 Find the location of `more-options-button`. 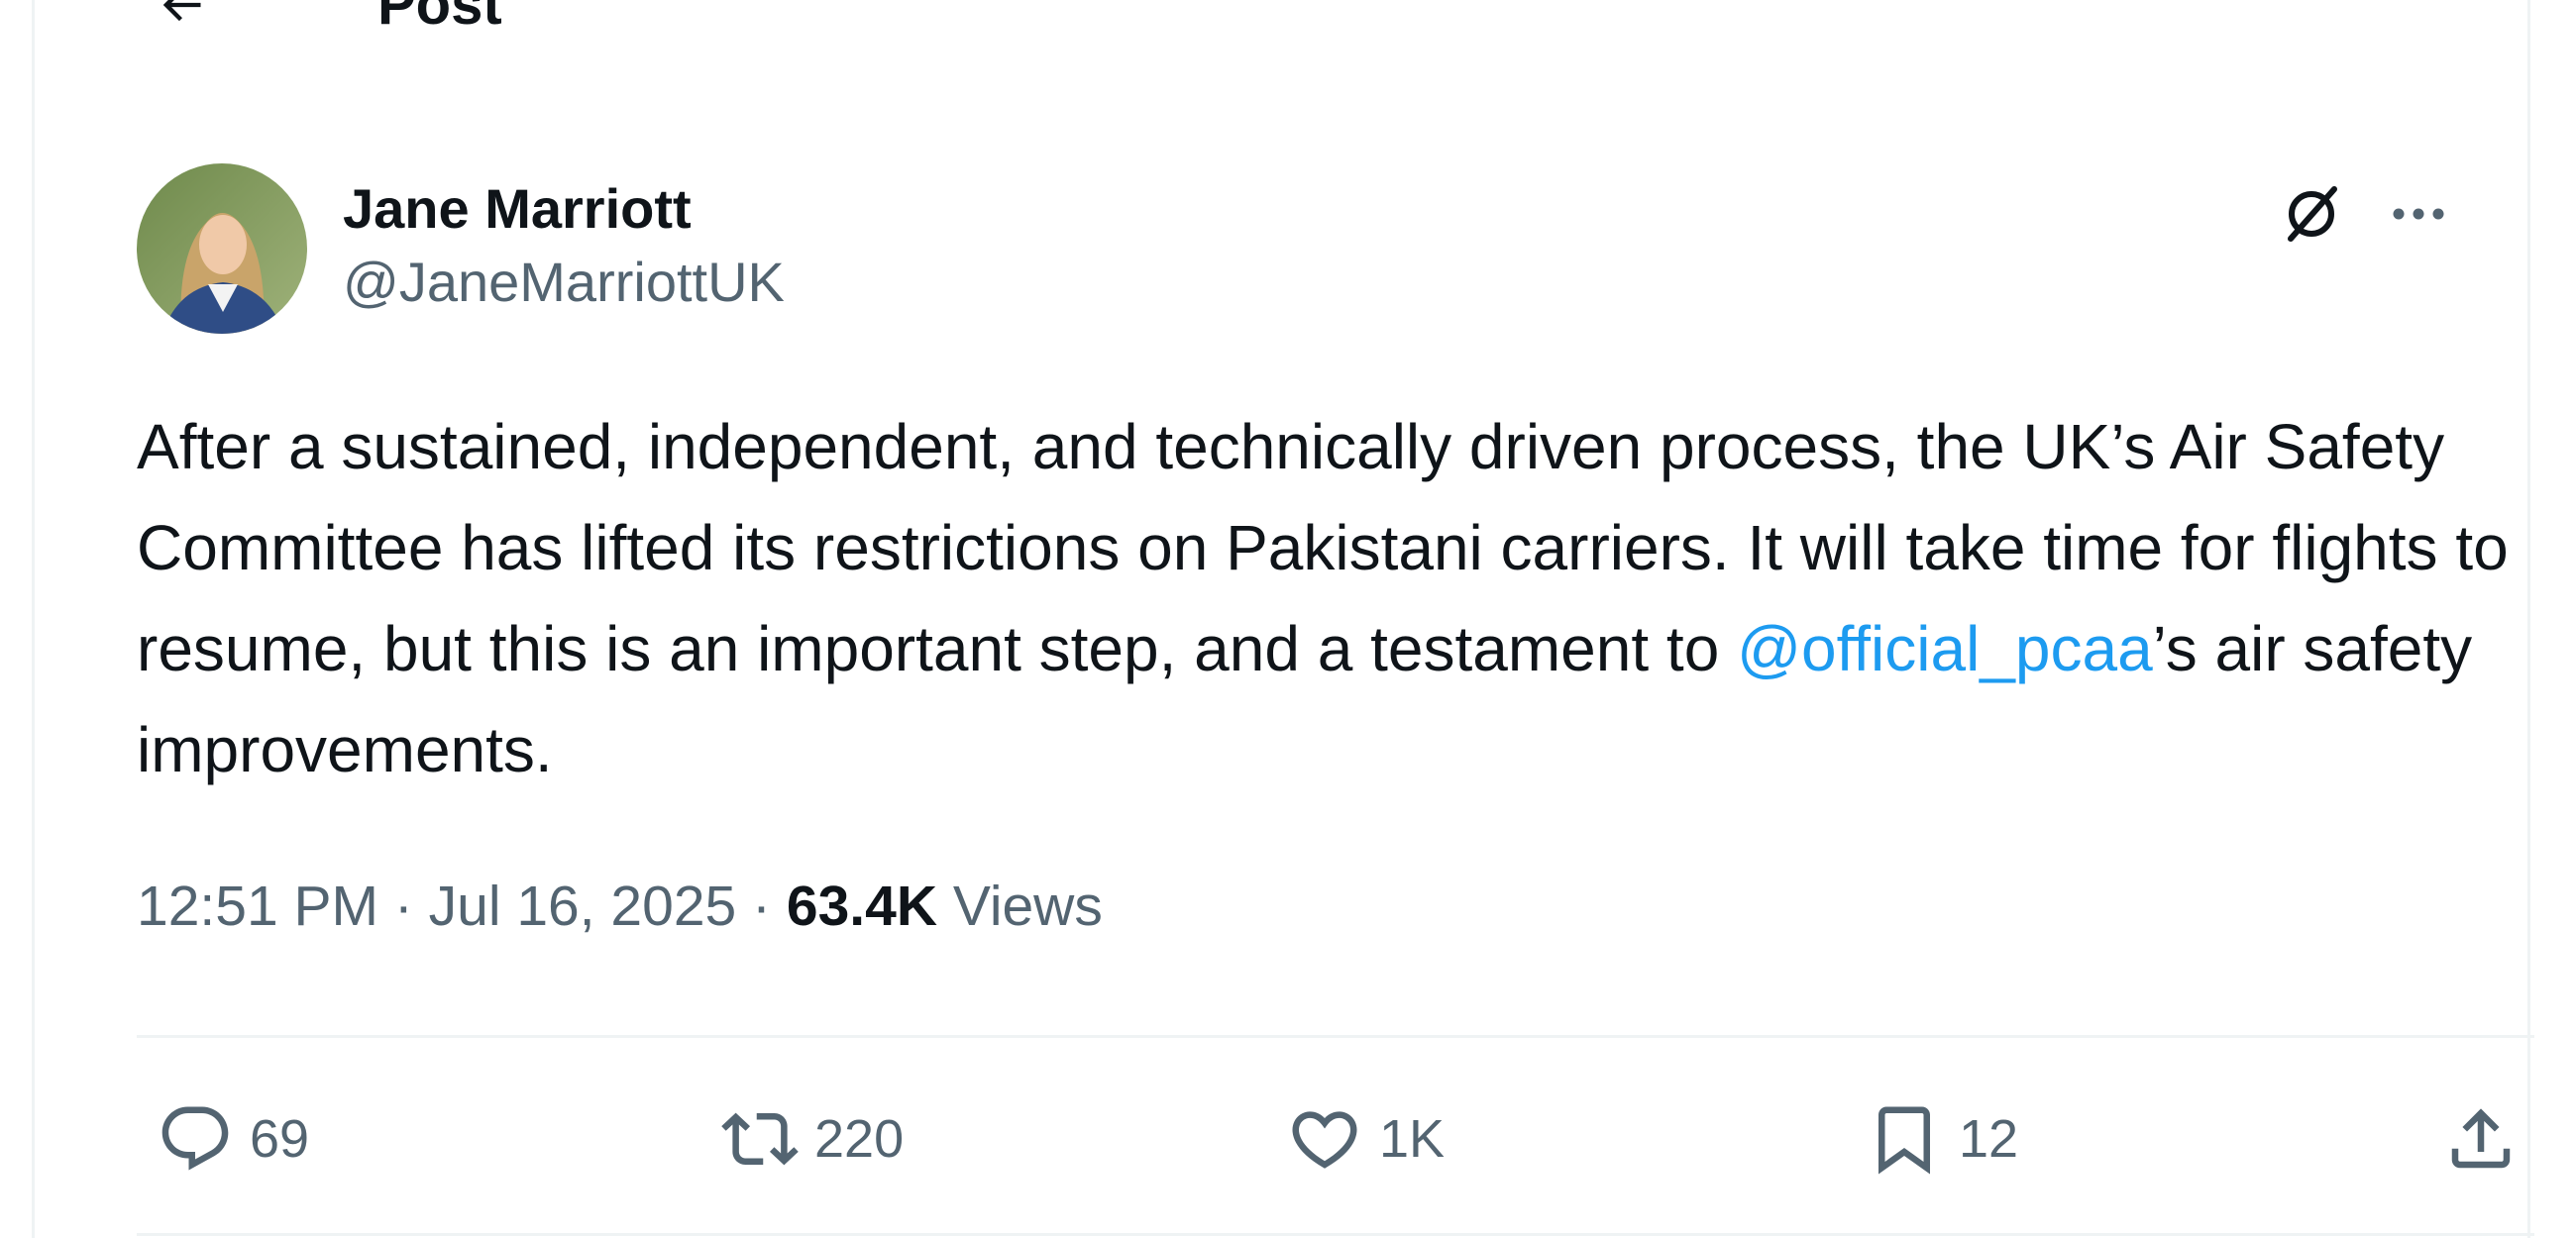

more-options-button is located at coordinates (2418, 214).